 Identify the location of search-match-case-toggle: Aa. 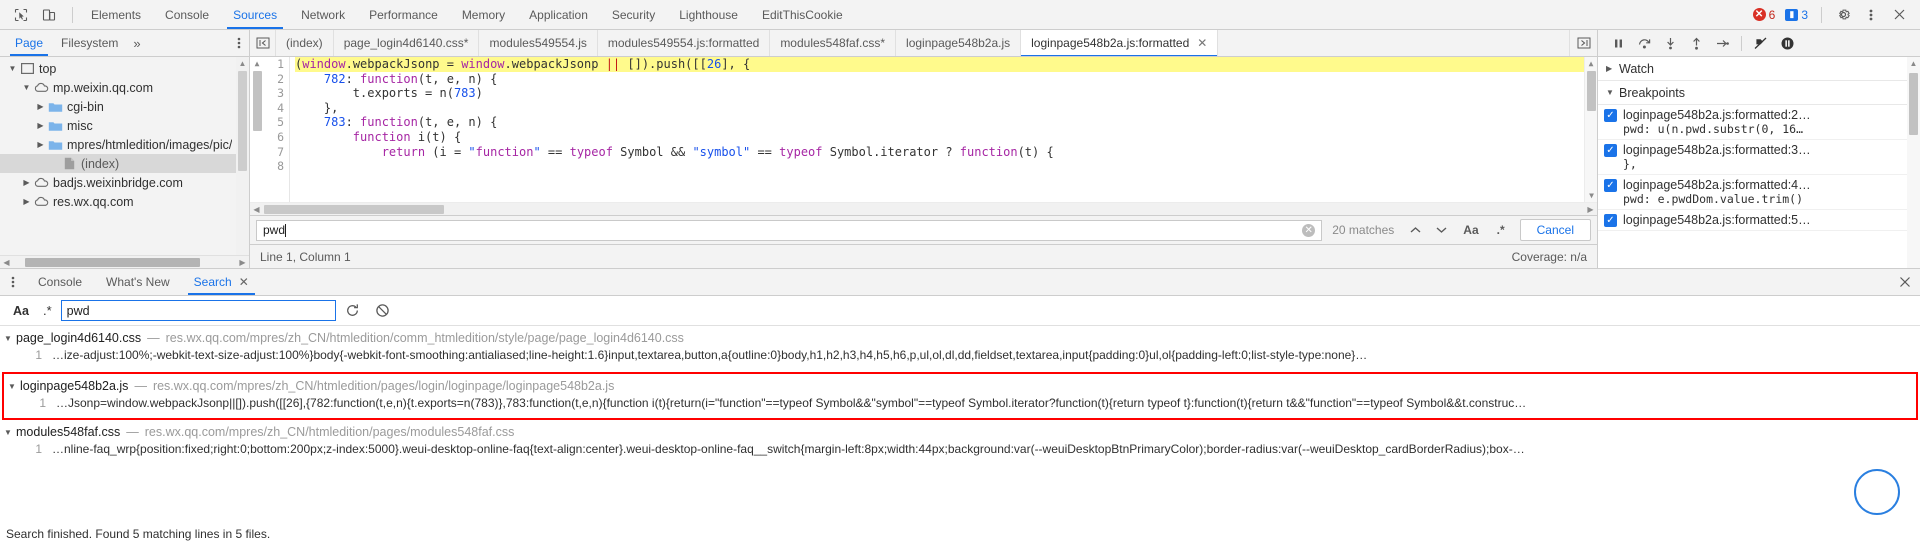
(21, 311).